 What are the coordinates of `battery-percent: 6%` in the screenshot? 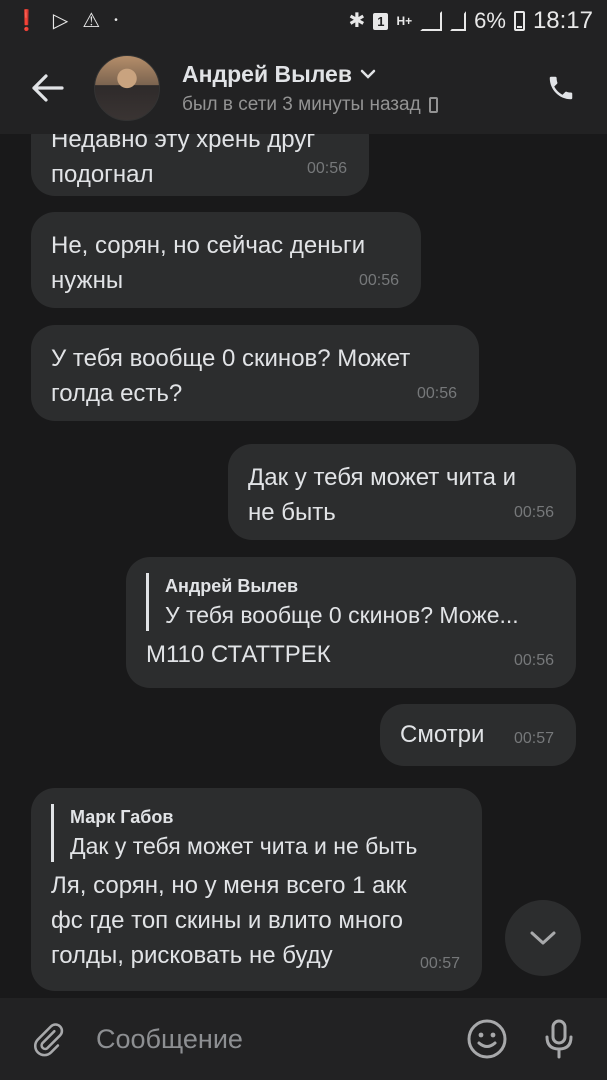 It's located at (490, 20).